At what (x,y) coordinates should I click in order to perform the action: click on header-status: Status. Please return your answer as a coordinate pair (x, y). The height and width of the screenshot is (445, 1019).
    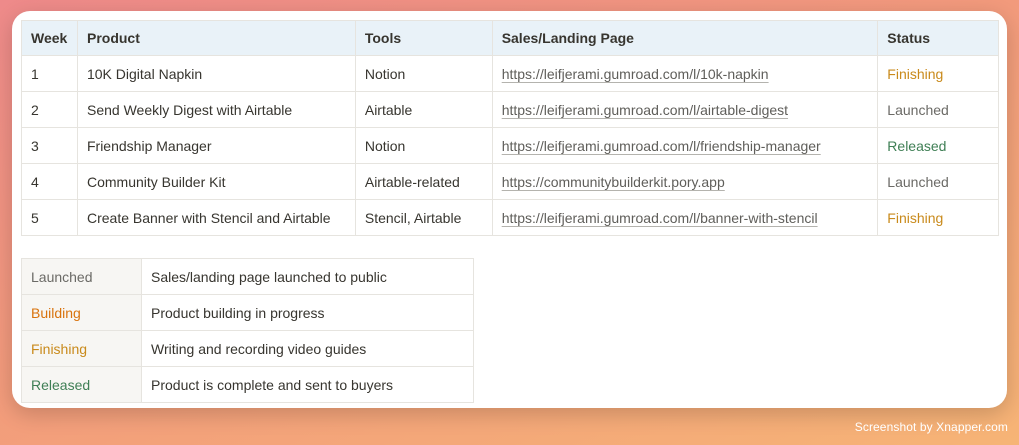
    Looking at the image, I should click on (938, 38).